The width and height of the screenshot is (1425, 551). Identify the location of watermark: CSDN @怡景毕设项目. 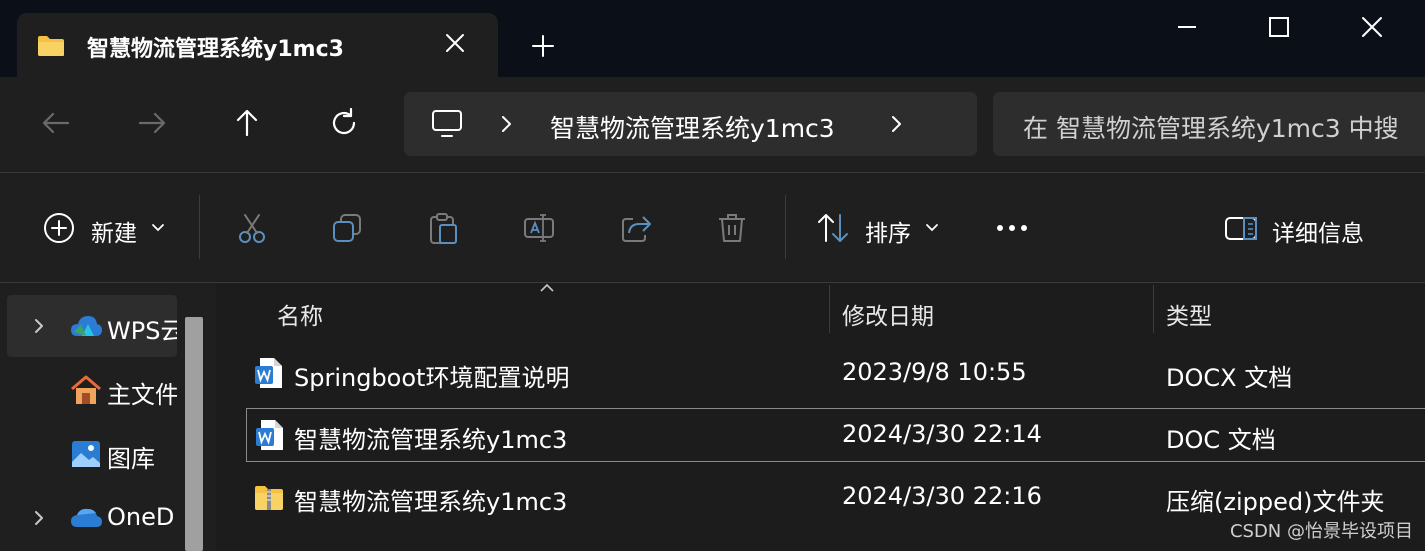
(1321, 531).